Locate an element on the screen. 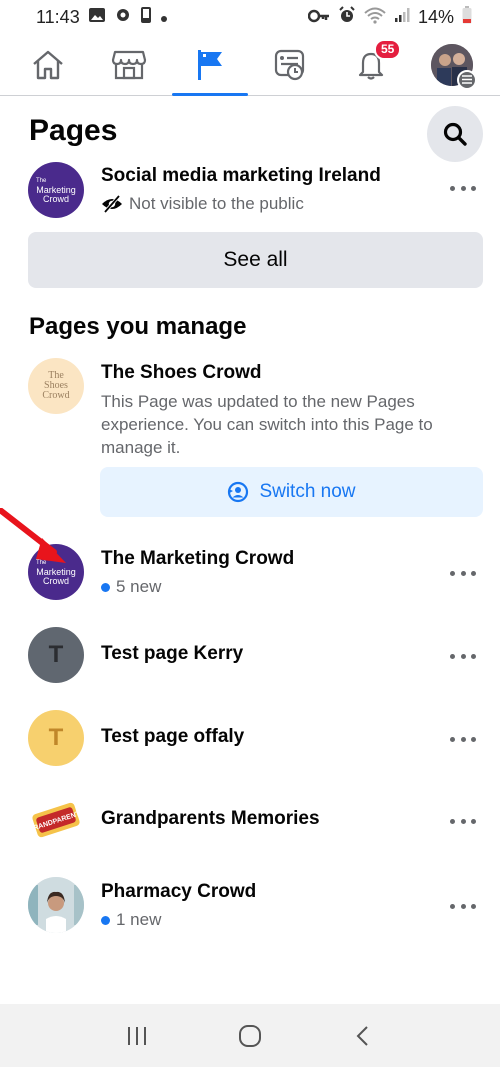  status-right: 14% is located at coordinates (389, 17).